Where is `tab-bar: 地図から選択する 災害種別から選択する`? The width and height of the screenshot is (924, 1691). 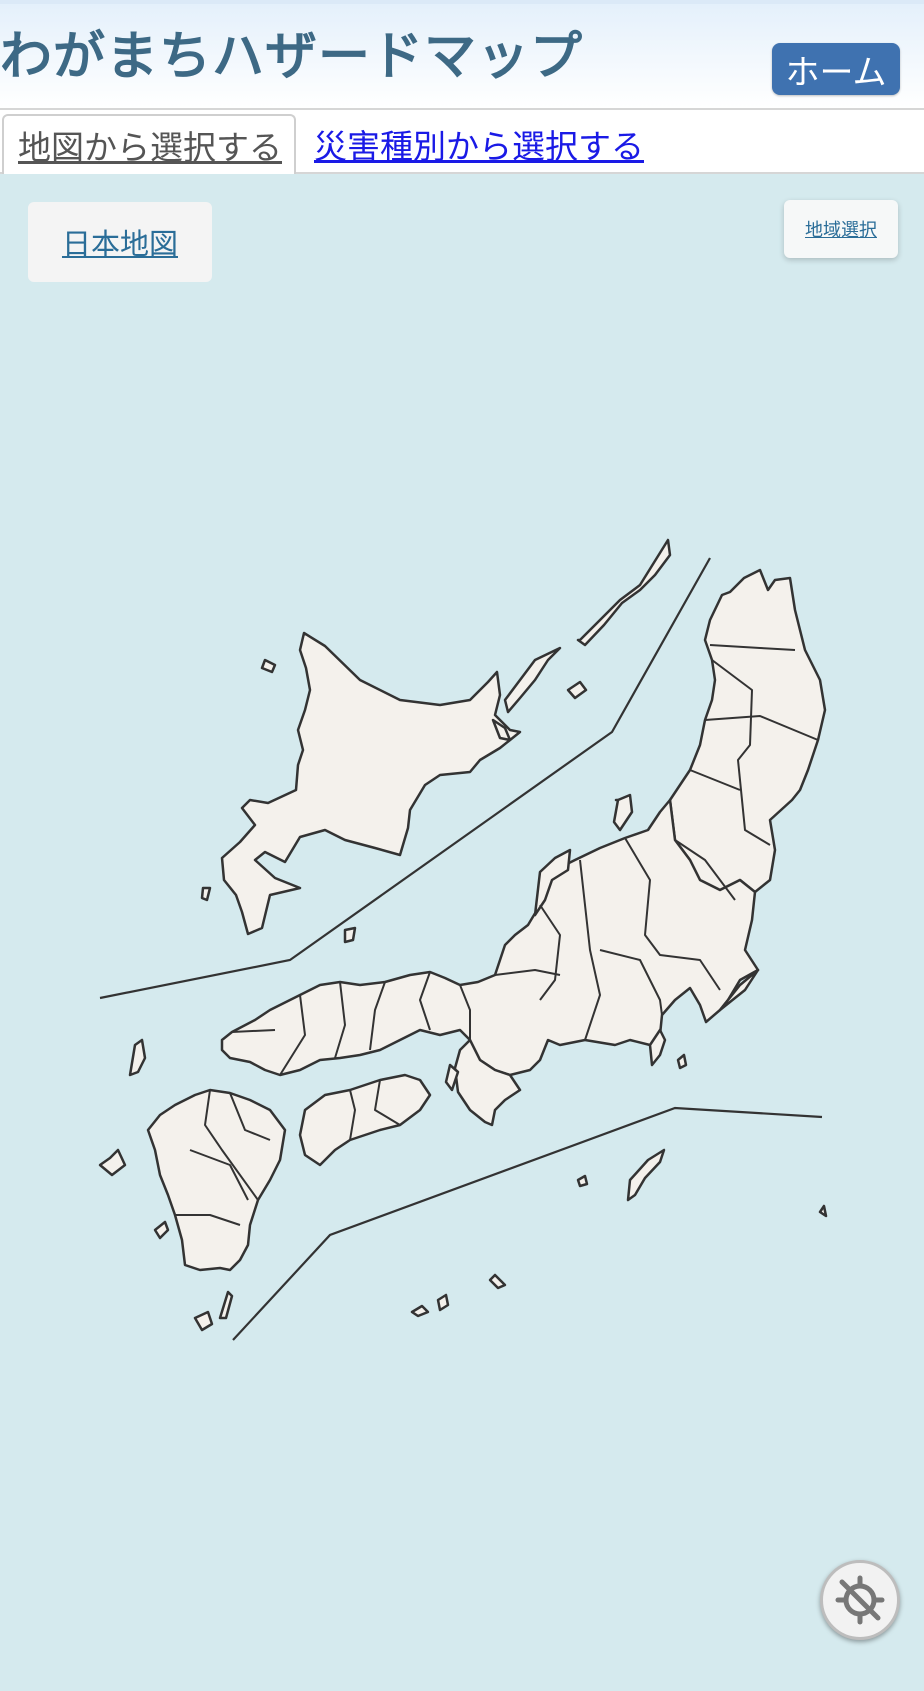 tab-bar: 地図から選択する 災害種別から選択する is located at coordinates (462, 141).